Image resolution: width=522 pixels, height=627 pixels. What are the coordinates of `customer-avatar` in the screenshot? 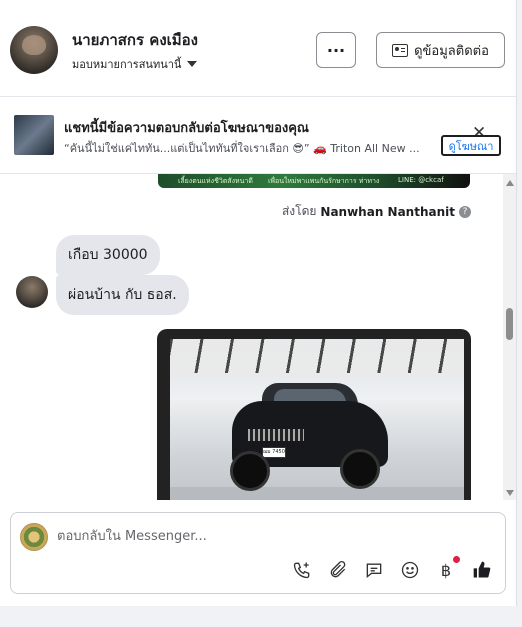 It's located at (34, 50).